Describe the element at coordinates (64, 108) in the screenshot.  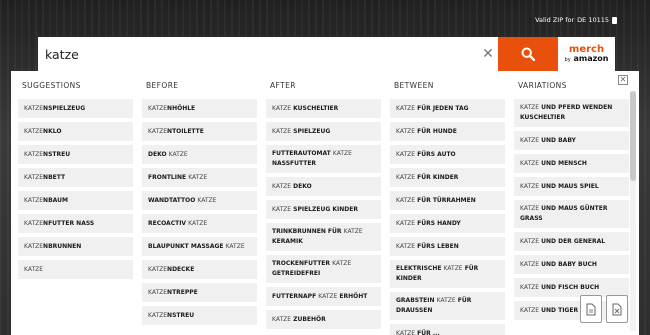
I see `keyword-text: NSPIELZEUG` at that location.